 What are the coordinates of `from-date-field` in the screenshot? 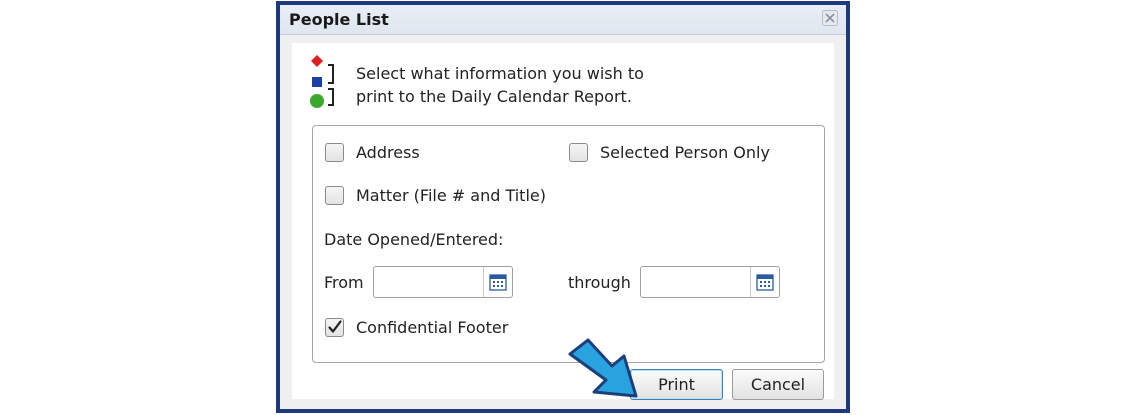 It's located at (443, 282).